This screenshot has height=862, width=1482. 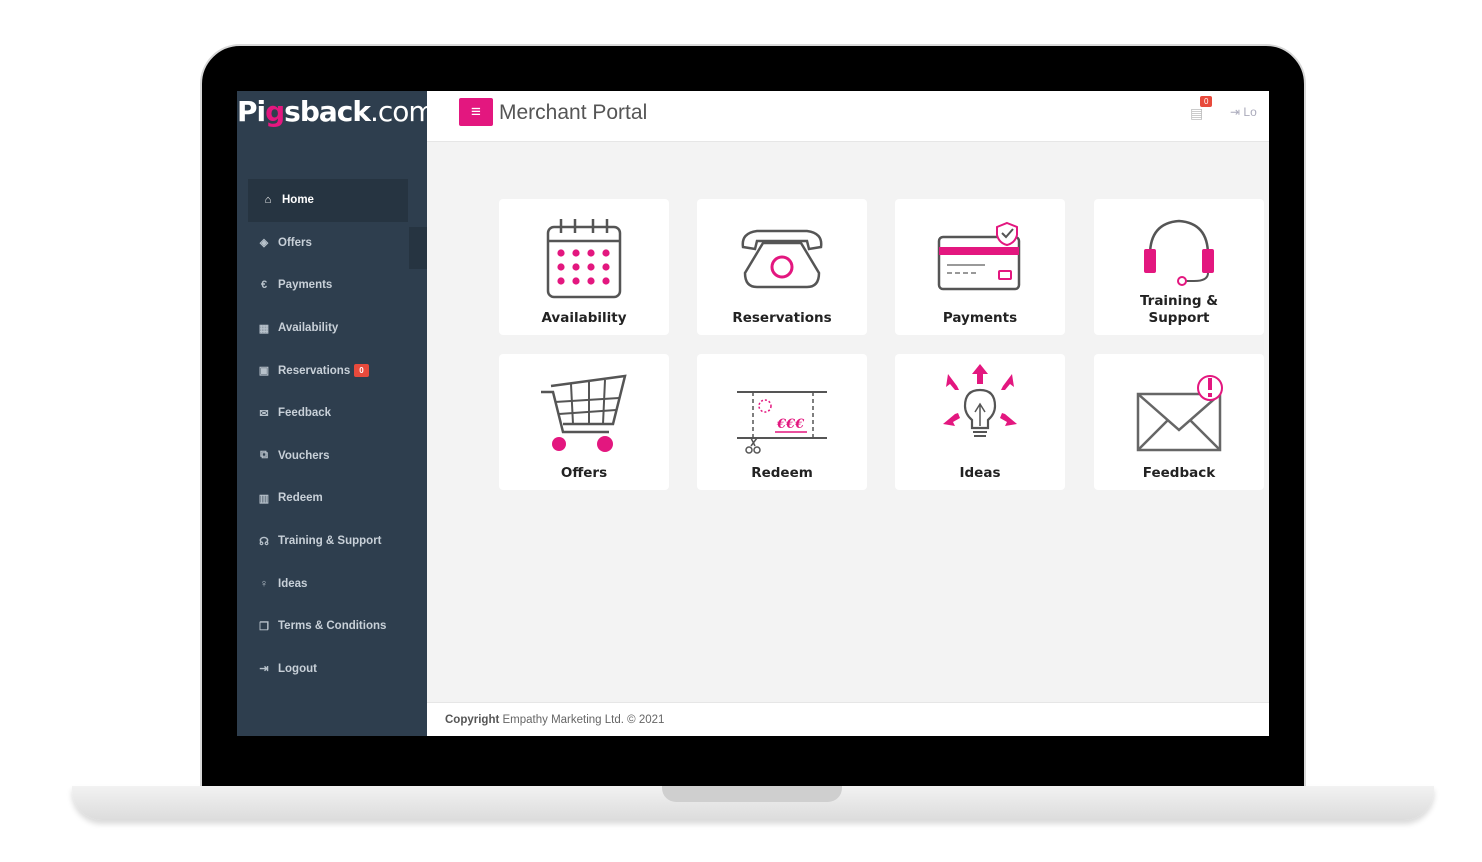 I want to click on brand-logo: Pigsback.com, so click(x=336, y=117).